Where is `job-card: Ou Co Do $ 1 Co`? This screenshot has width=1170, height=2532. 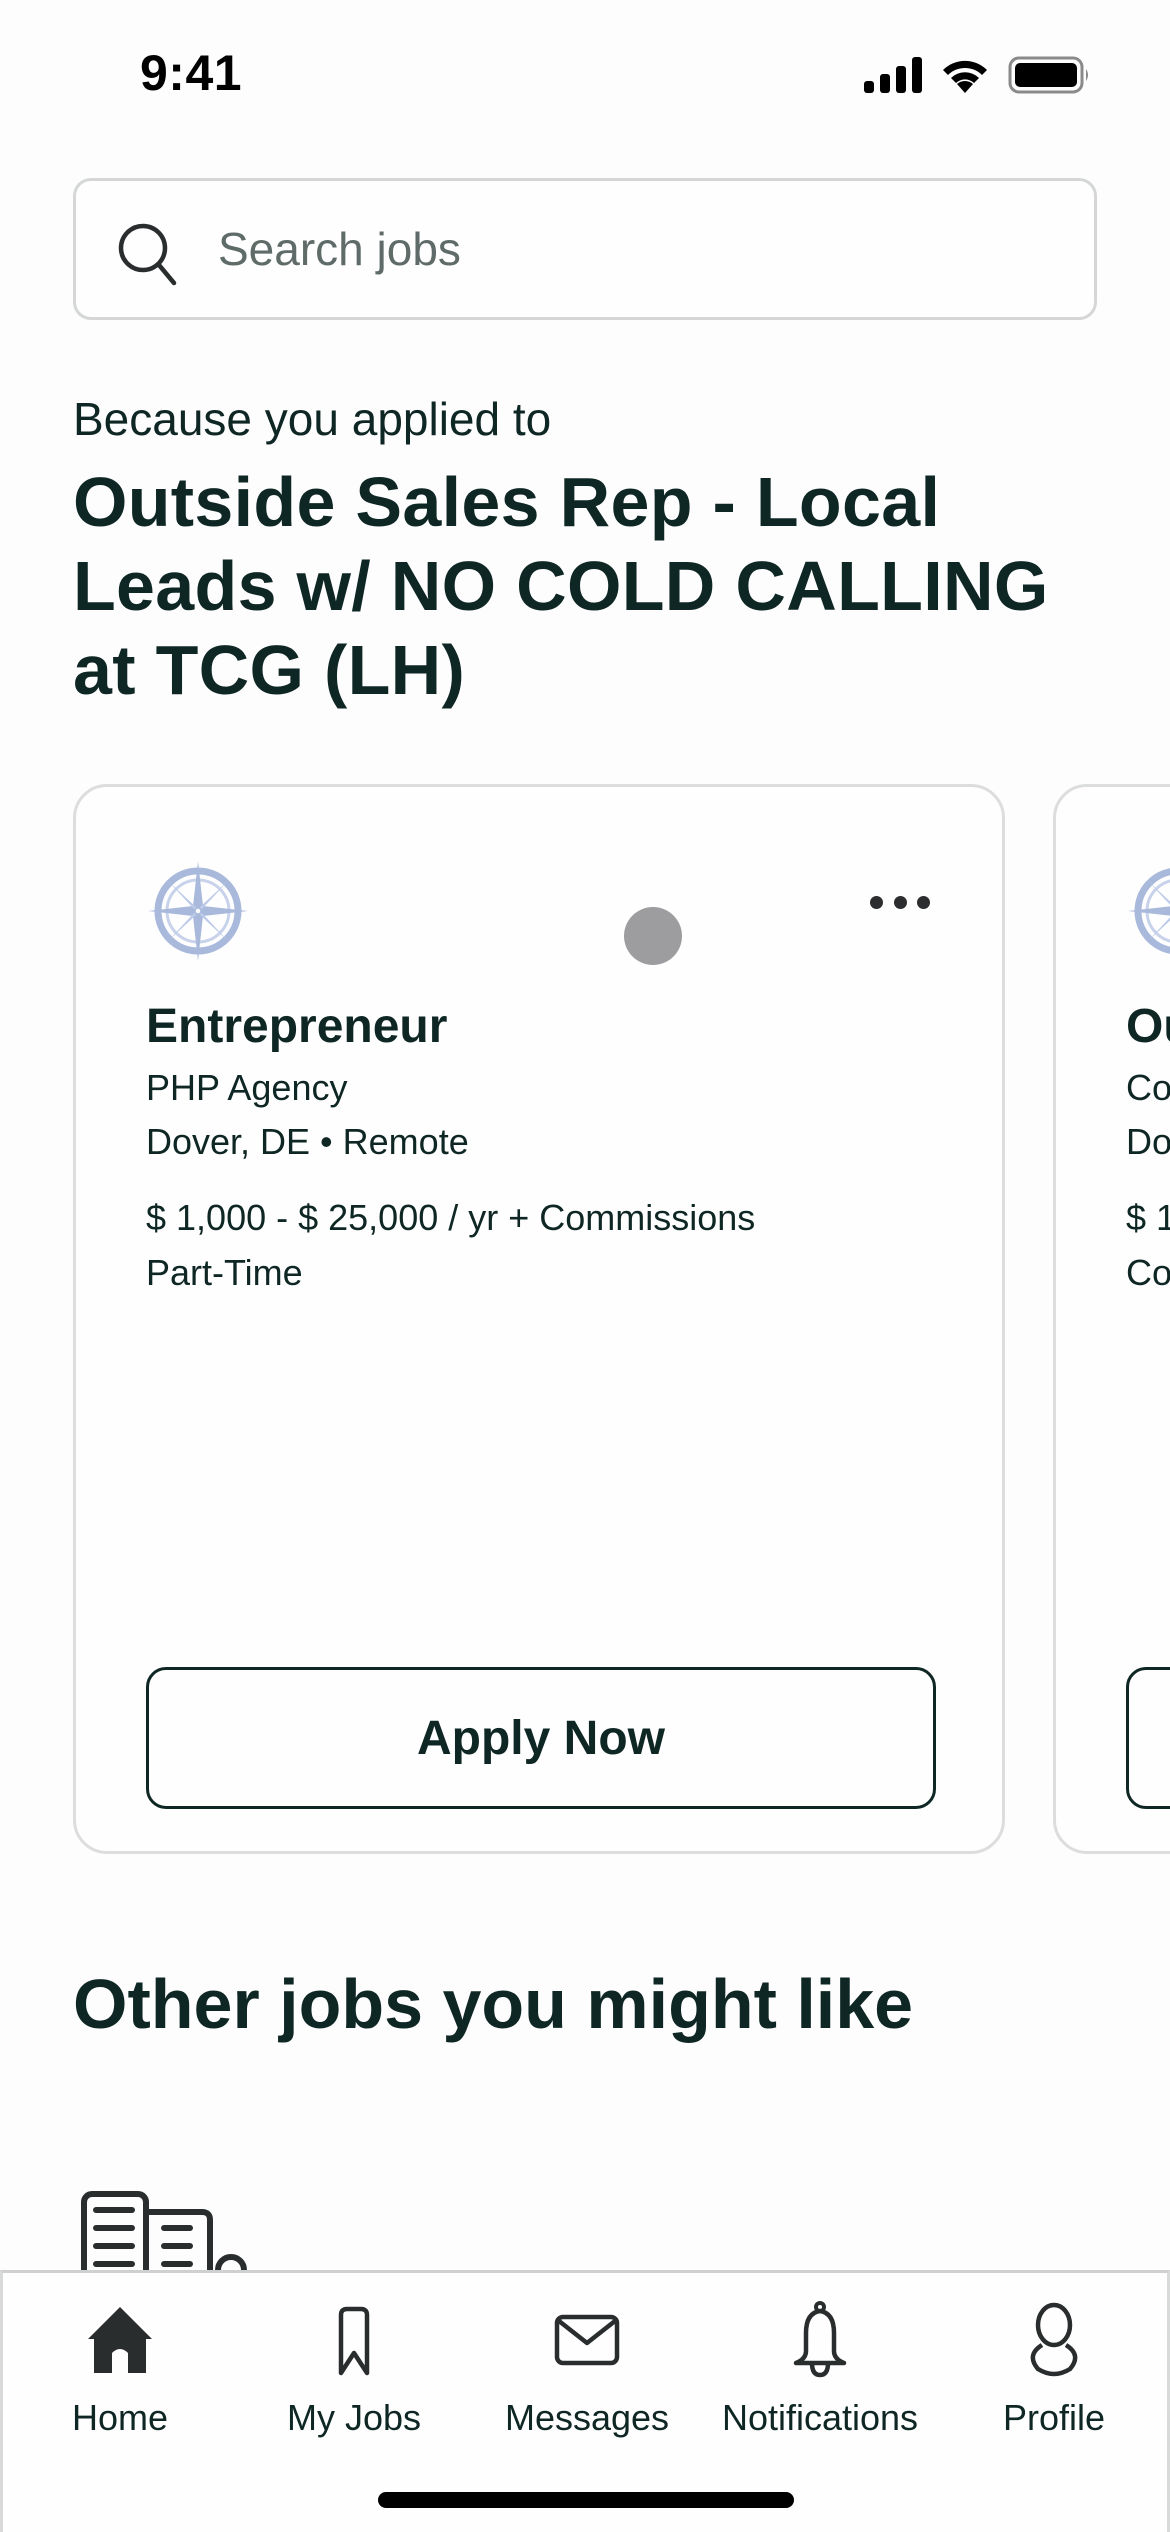 job-card: Ou Co Do $ 1 Co is located at coordinates (1111, 1319).